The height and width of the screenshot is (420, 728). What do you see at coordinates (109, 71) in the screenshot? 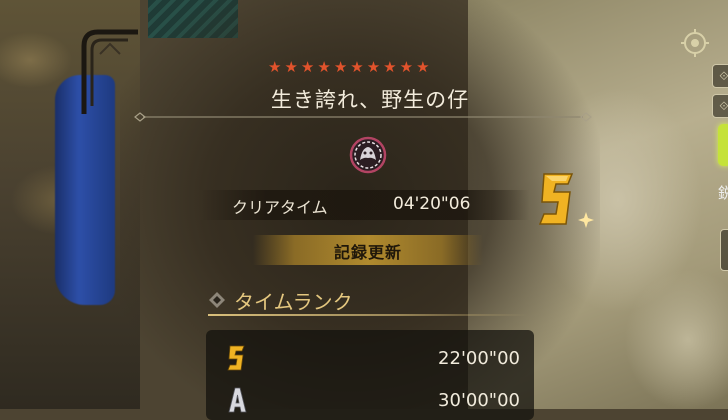
I see `frame-corner-ornament` at bounding box center [109, 71].